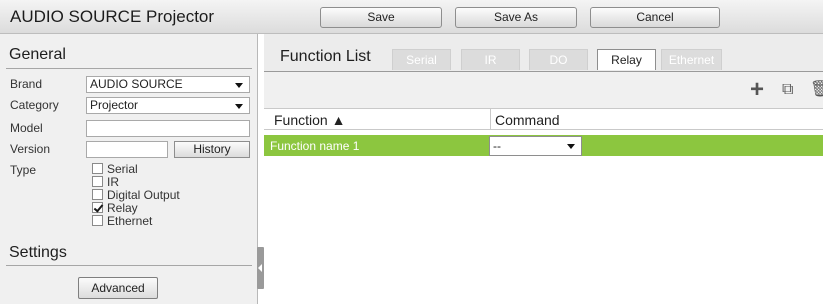 Image resolution: width=823 pixels, height=304 pixels. Describe the element at coordinates (421, 59) in the screenshot. I see `tab-serial: Serial` at that location.